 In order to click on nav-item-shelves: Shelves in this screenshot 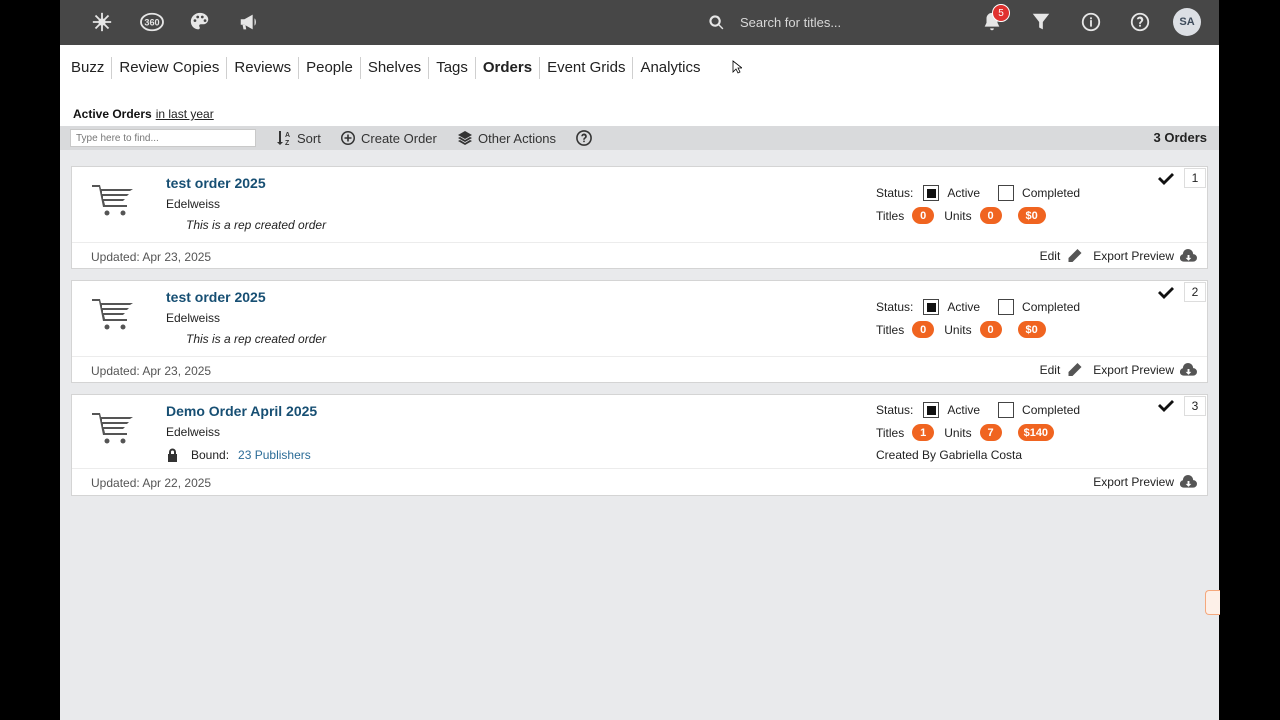, I will do `click(395, 67)`.